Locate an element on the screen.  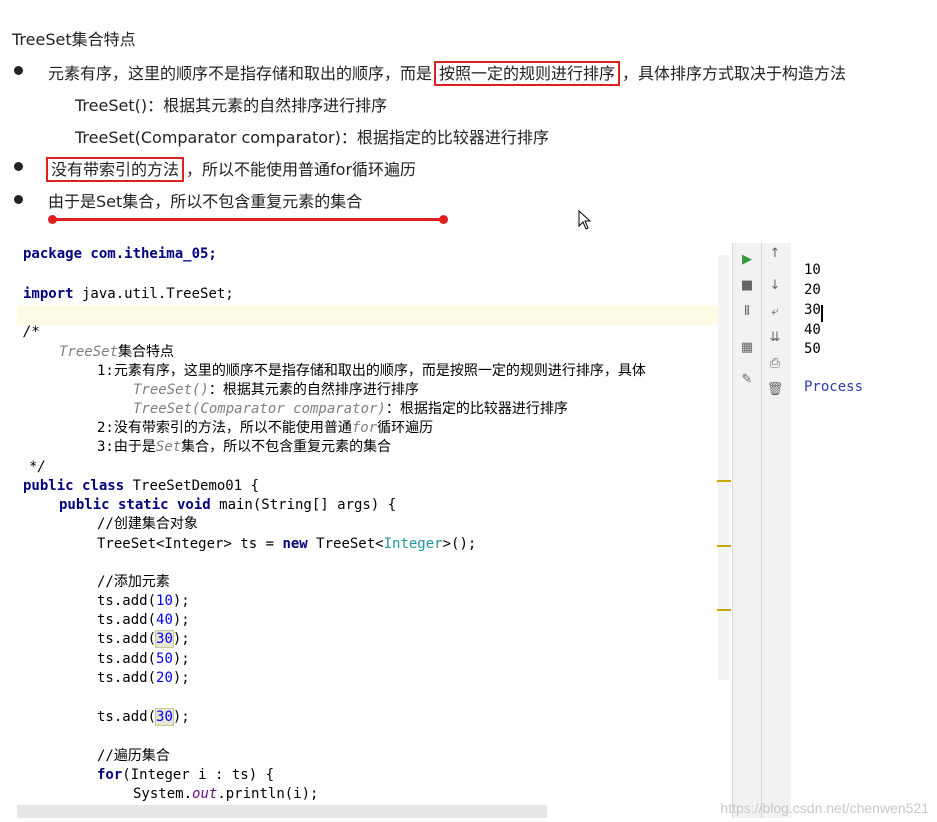
add-line: ts.add(30); is located at coordinates (143, 639).